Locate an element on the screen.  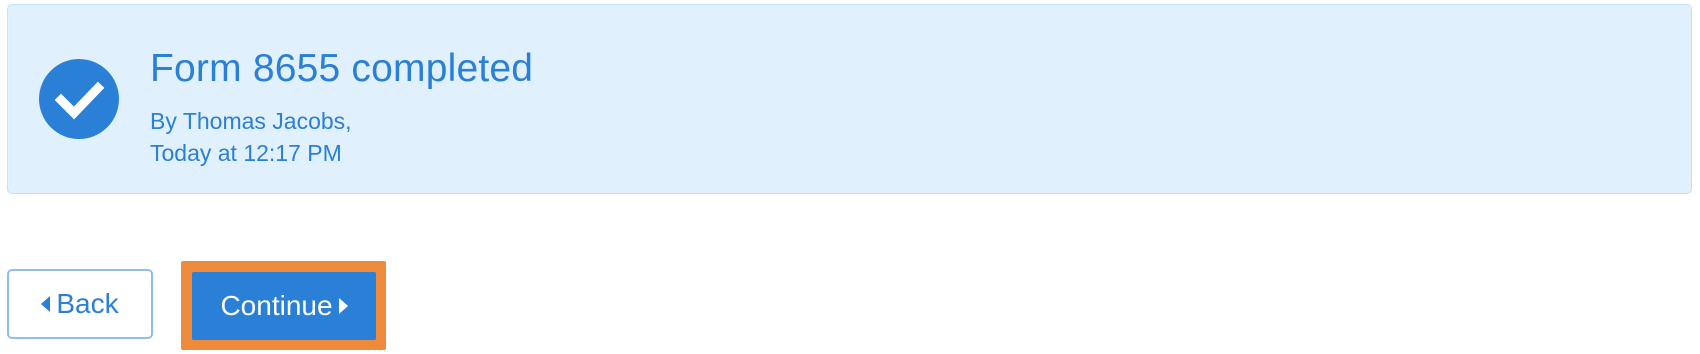
banner-meta: By Thomas Jacobs, Today at 12:17 PM is located at coordinates (251, 137).